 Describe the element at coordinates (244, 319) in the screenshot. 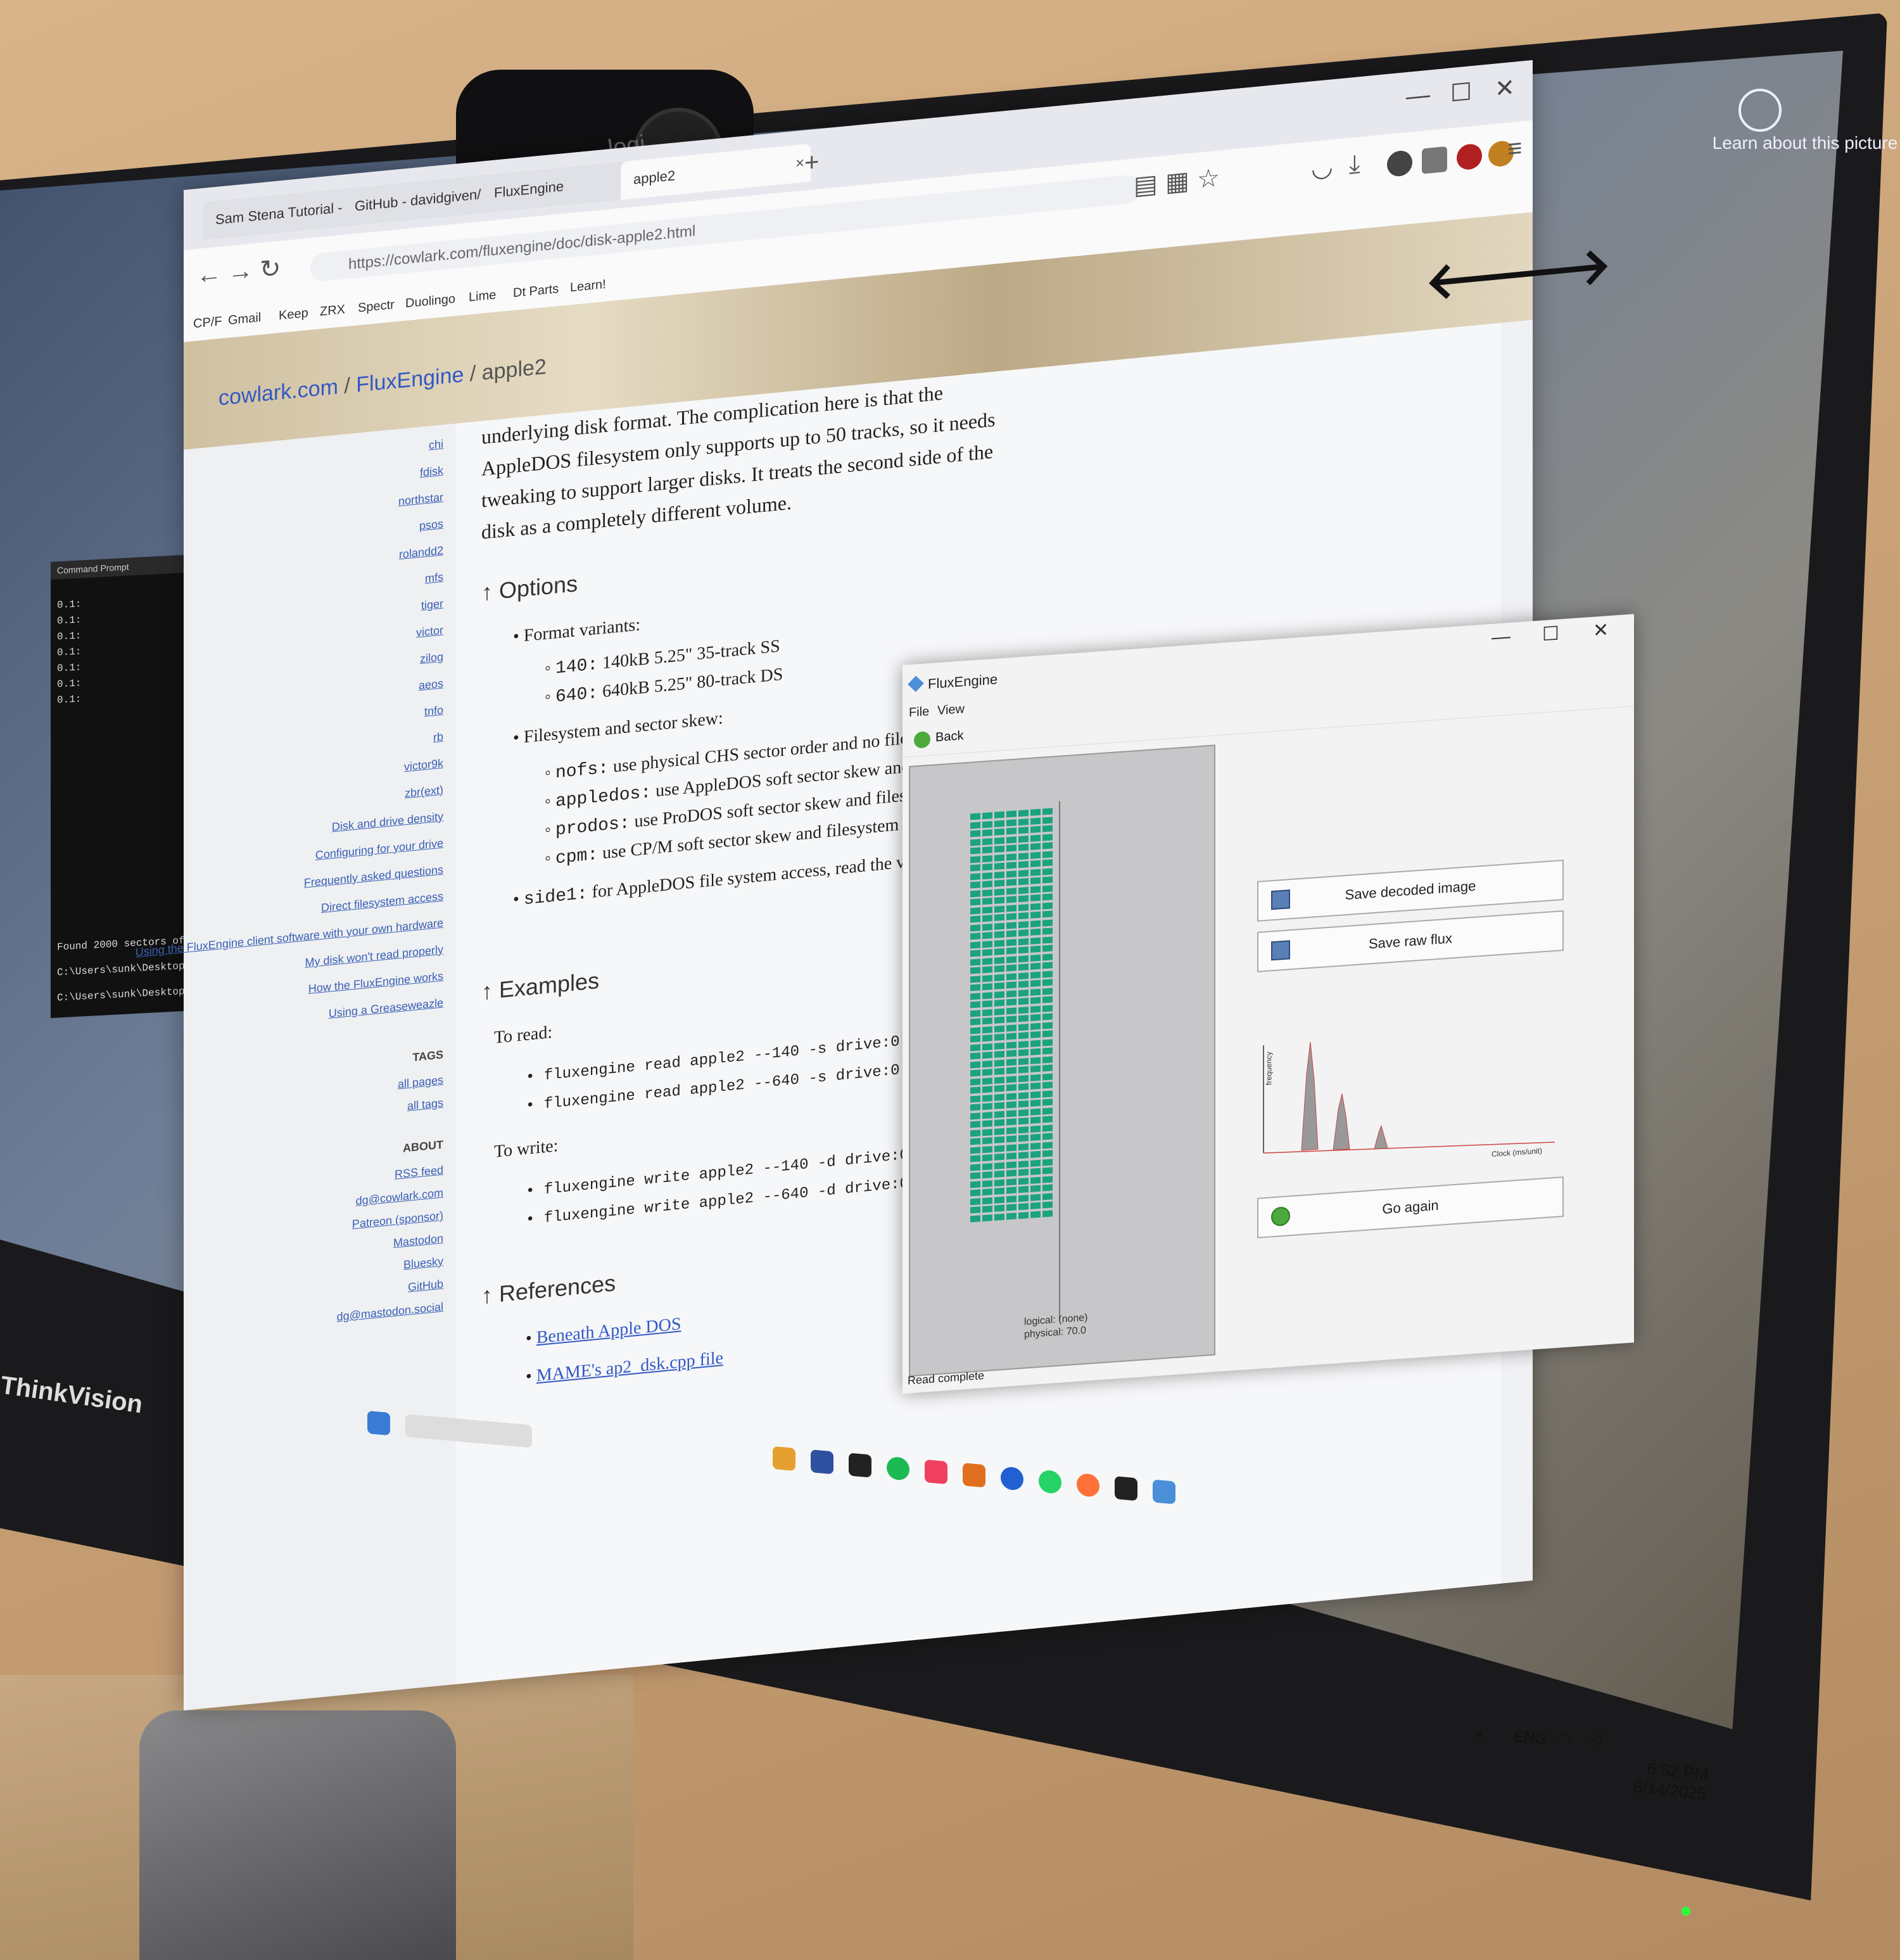

I see `bookmark: Gmail` at that location.